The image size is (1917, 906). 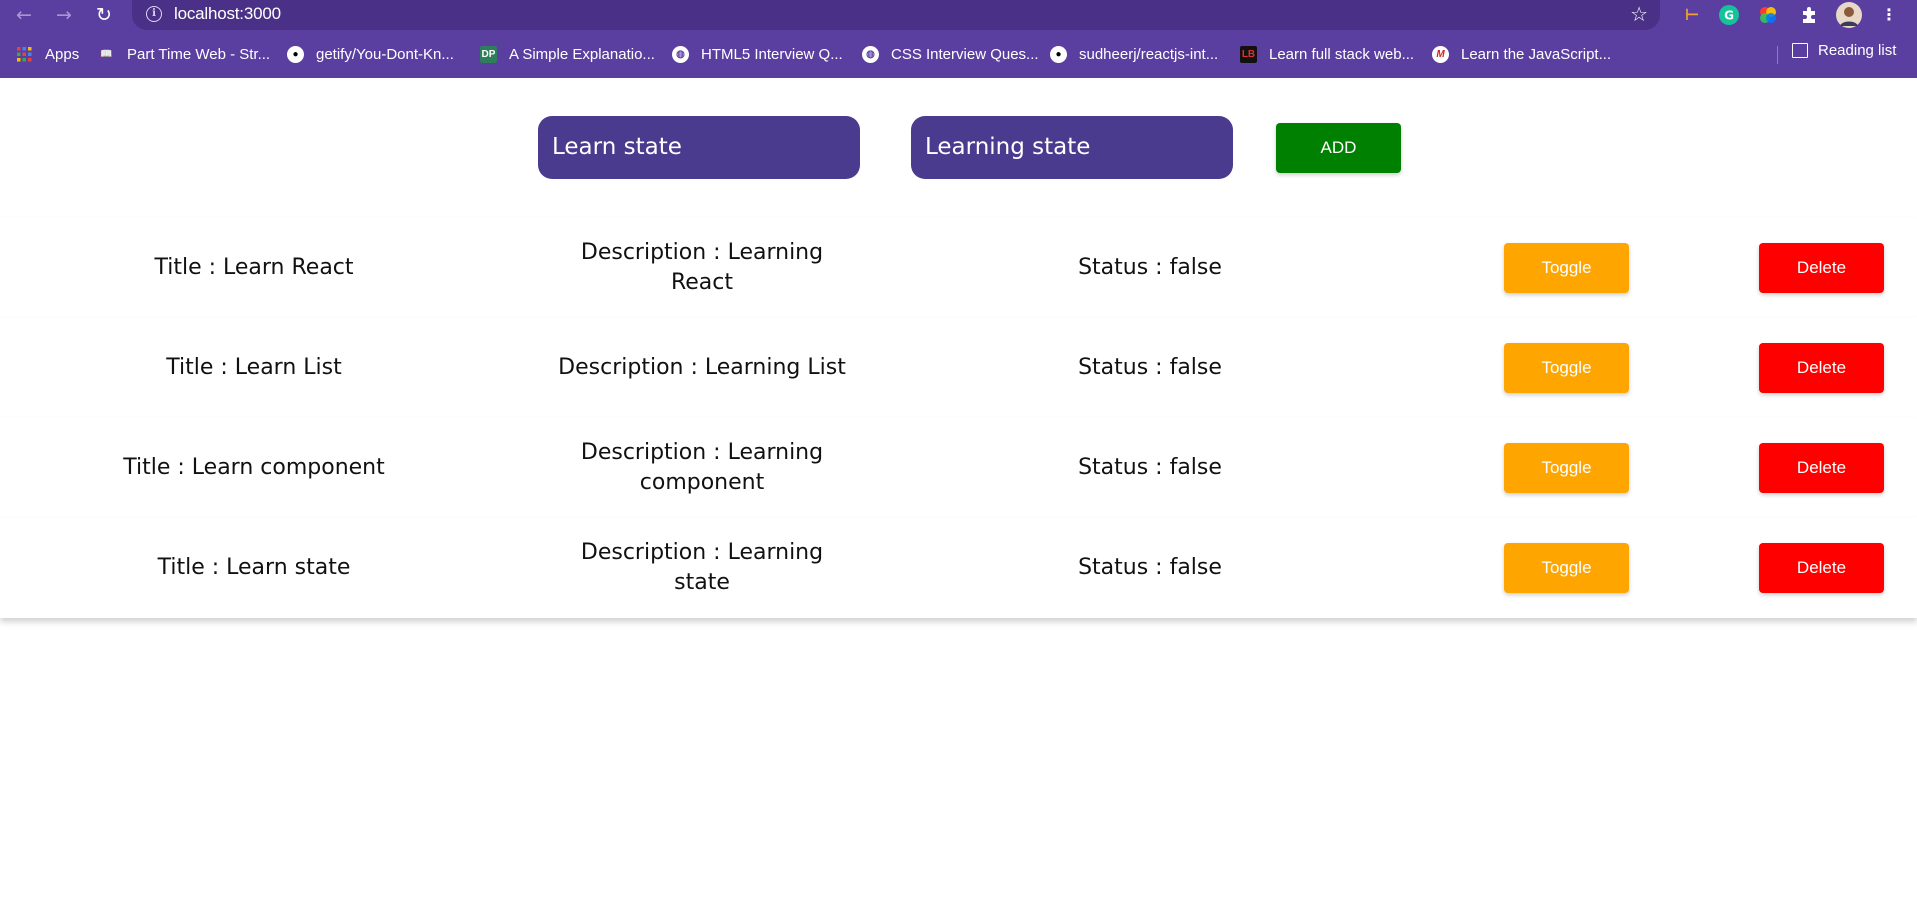 What do you see at coordinates (1809, 15) in the screenshot?
I see `extensions-puzzle-icon` at bounding box center [1809, 15].